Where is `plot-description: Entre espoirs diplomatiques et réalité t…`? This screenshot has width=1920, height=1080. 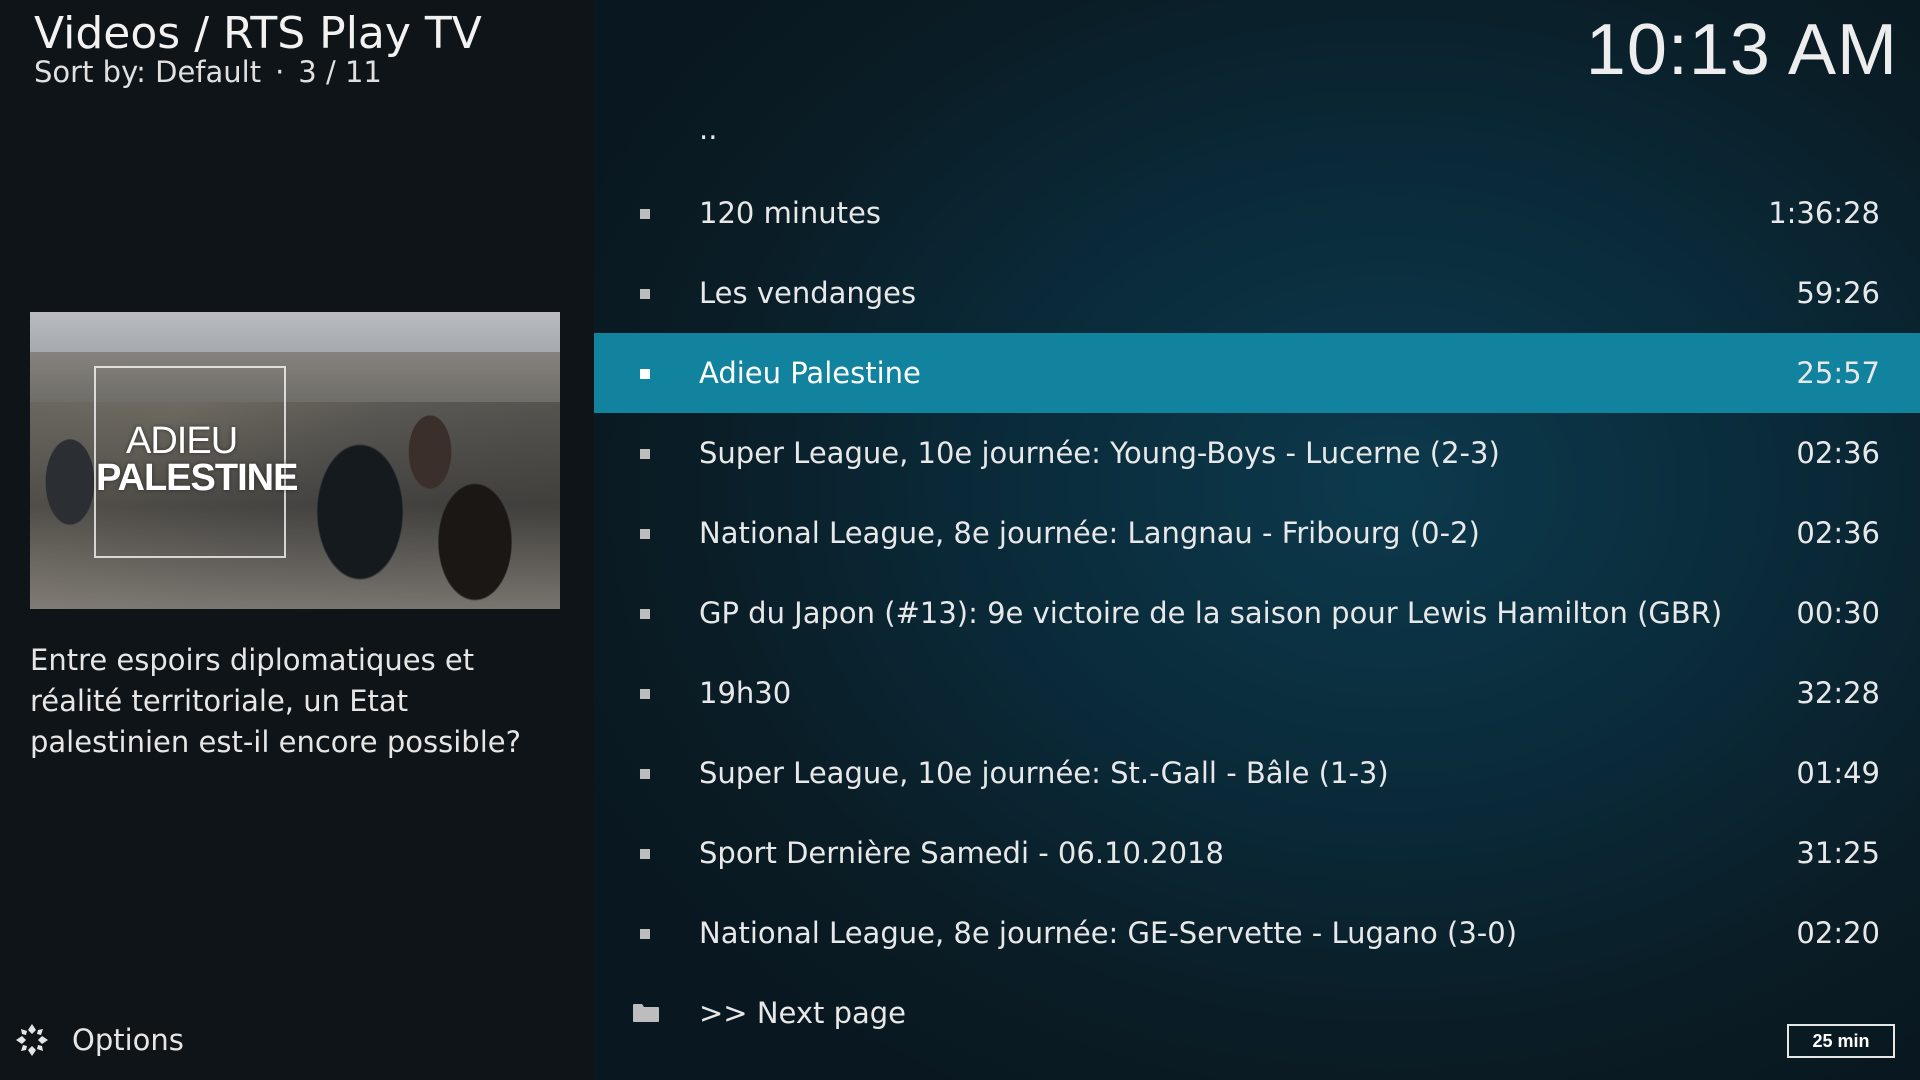
plot-description: Entre espoirs diplomatiques et réalité t… is located at coordinates (275, 701).